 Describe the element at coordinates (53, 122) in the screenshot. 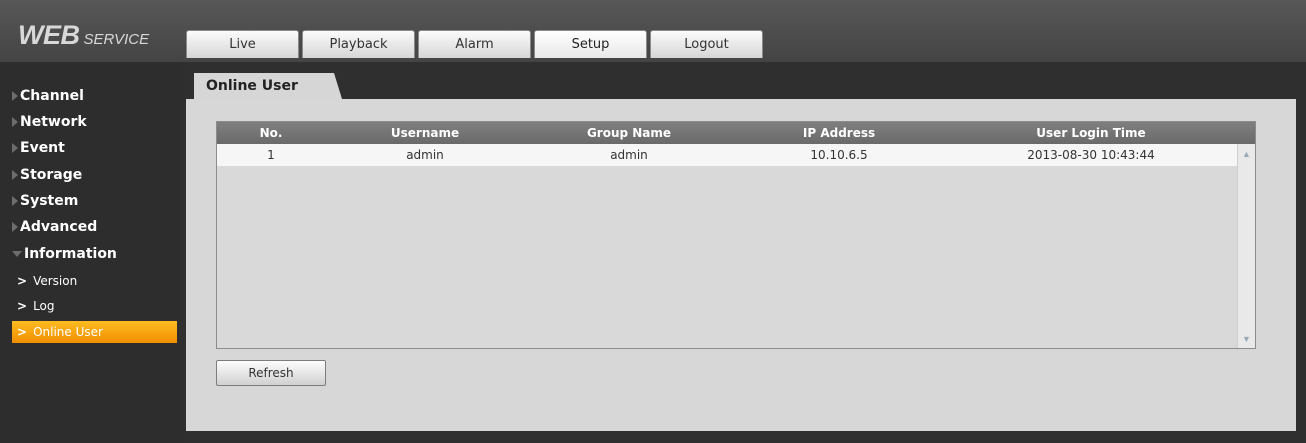

I see `sidebar-item-label: Network` at that location.